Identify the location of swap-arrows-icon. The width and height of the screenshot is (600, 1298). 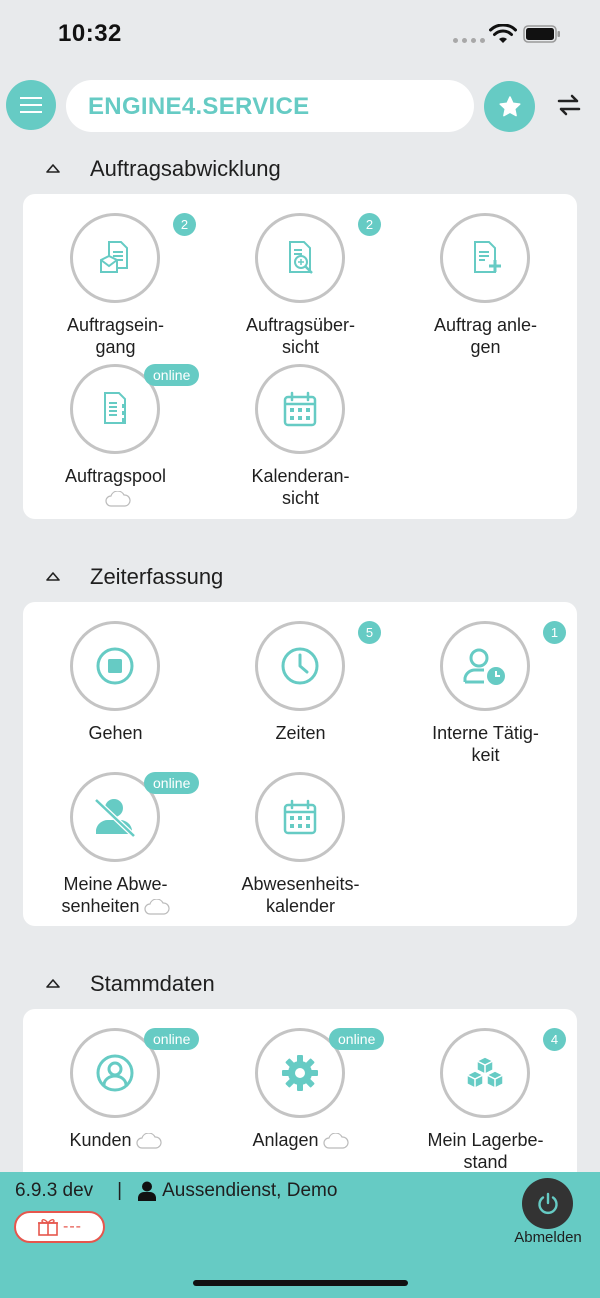
(569, 105).